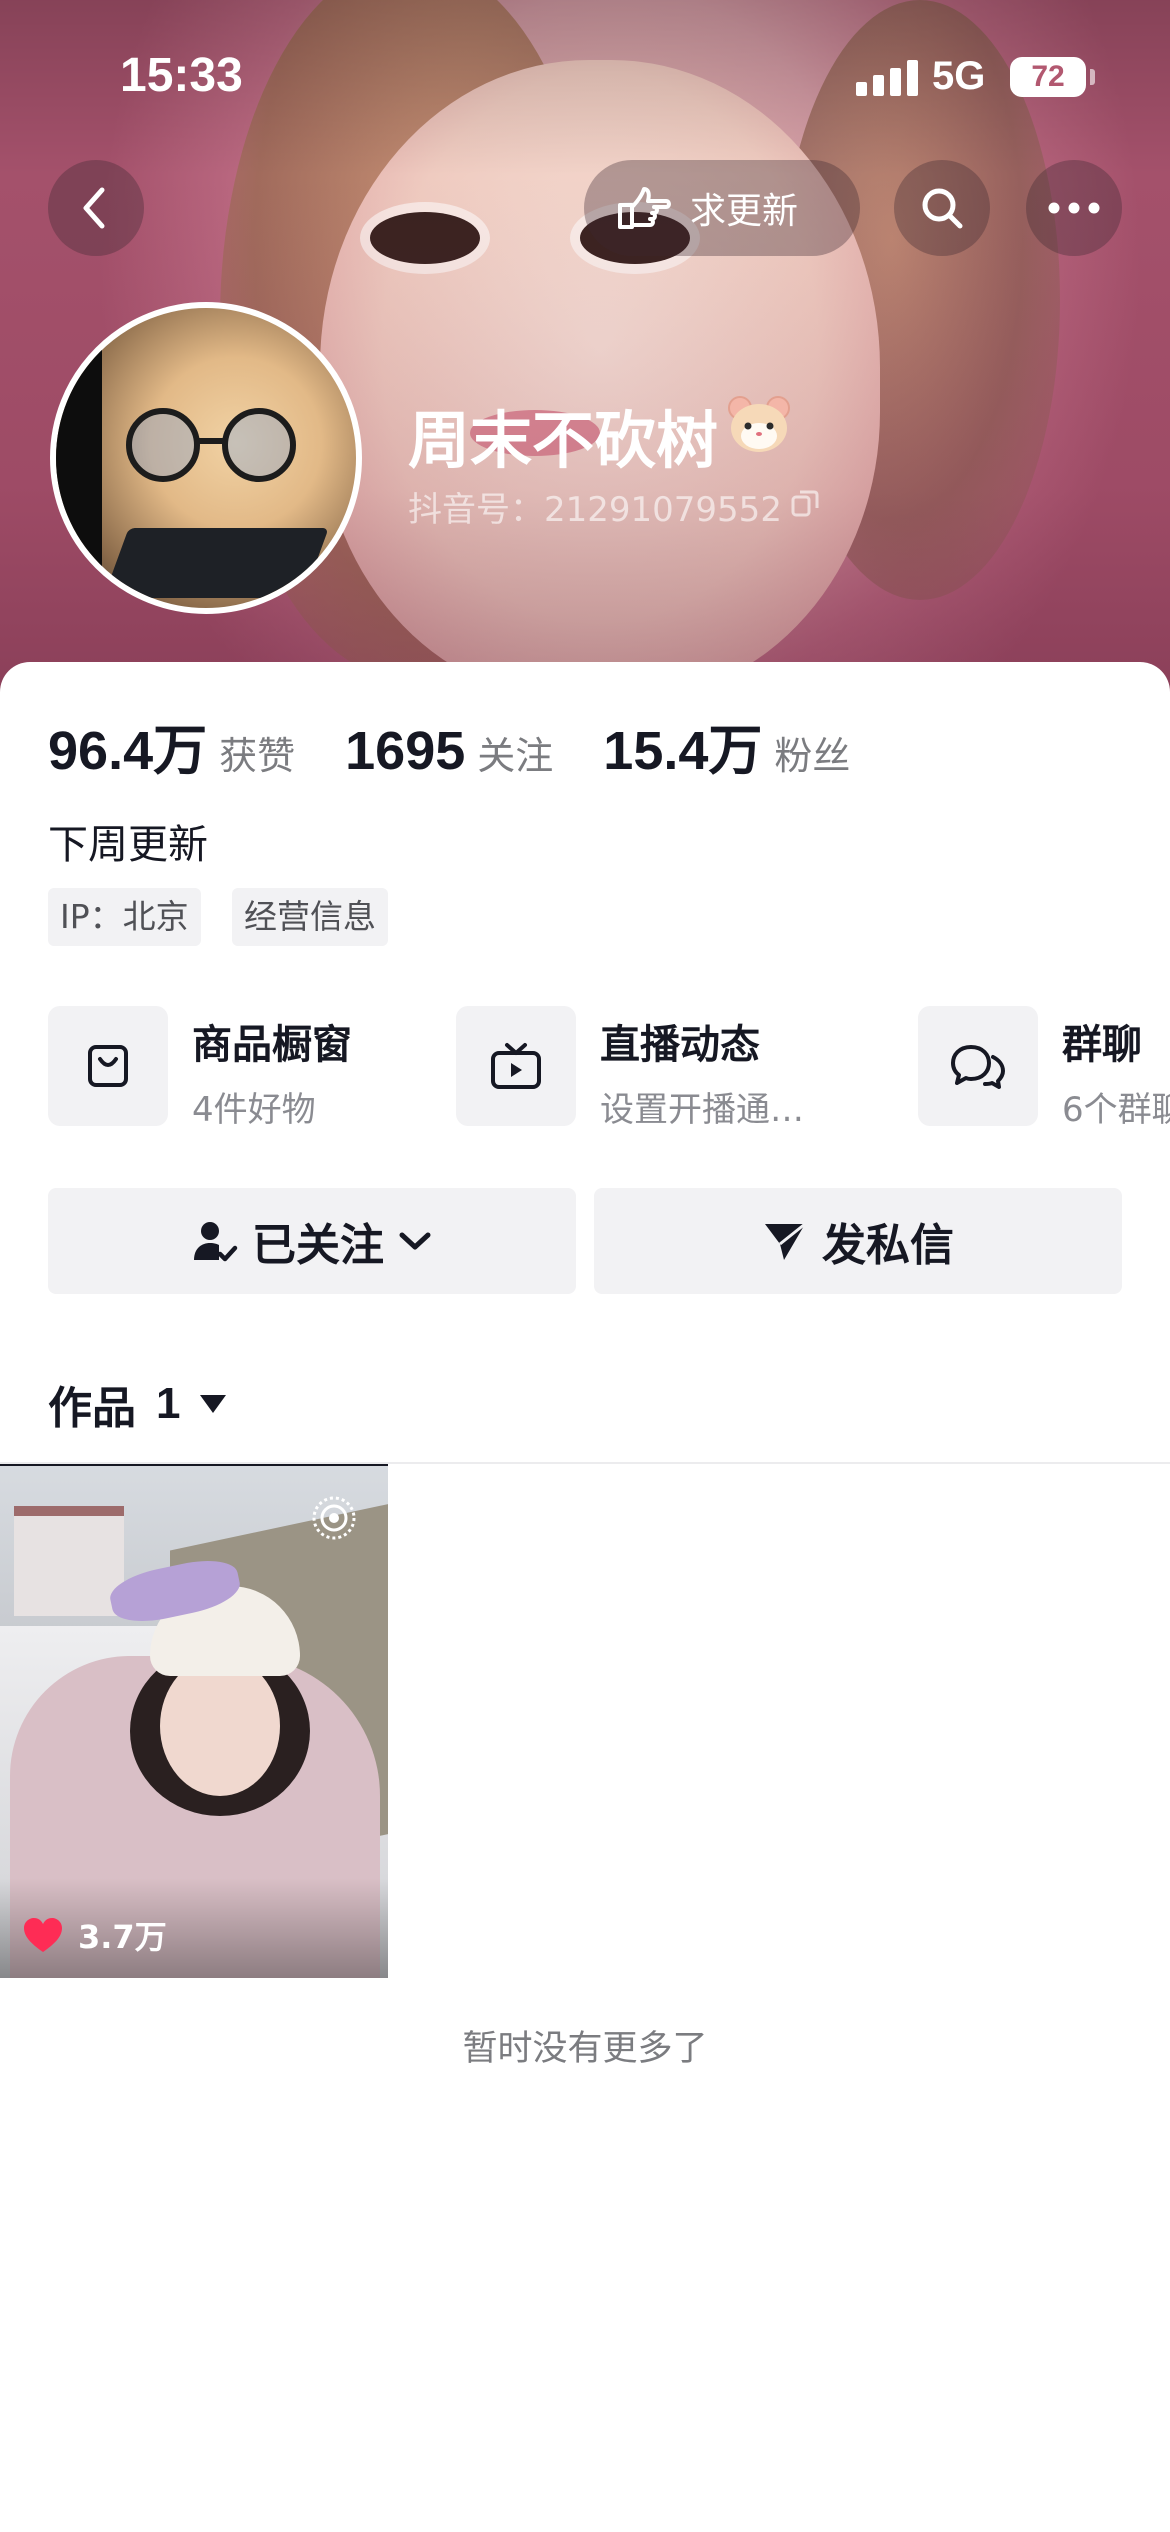 The width and height of the screenshot is (1170, 2532). Describe the element at coordinates (959, 76) in the screenshot. I see `network-type: 5G` at that location.